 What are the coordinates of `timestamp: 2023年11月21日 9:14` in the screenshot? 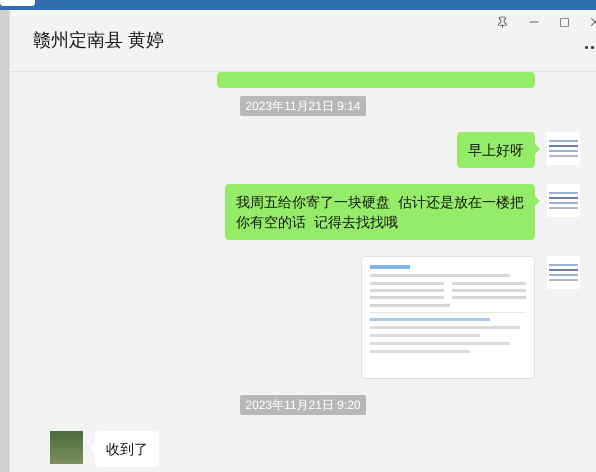 It's located at (303, 106).